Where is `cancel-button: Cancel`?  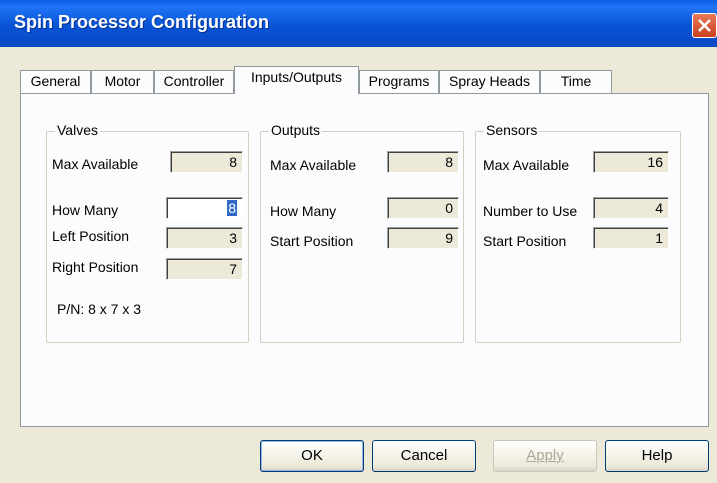 cancel-button: Cancel is located at coordinates (424, 456).